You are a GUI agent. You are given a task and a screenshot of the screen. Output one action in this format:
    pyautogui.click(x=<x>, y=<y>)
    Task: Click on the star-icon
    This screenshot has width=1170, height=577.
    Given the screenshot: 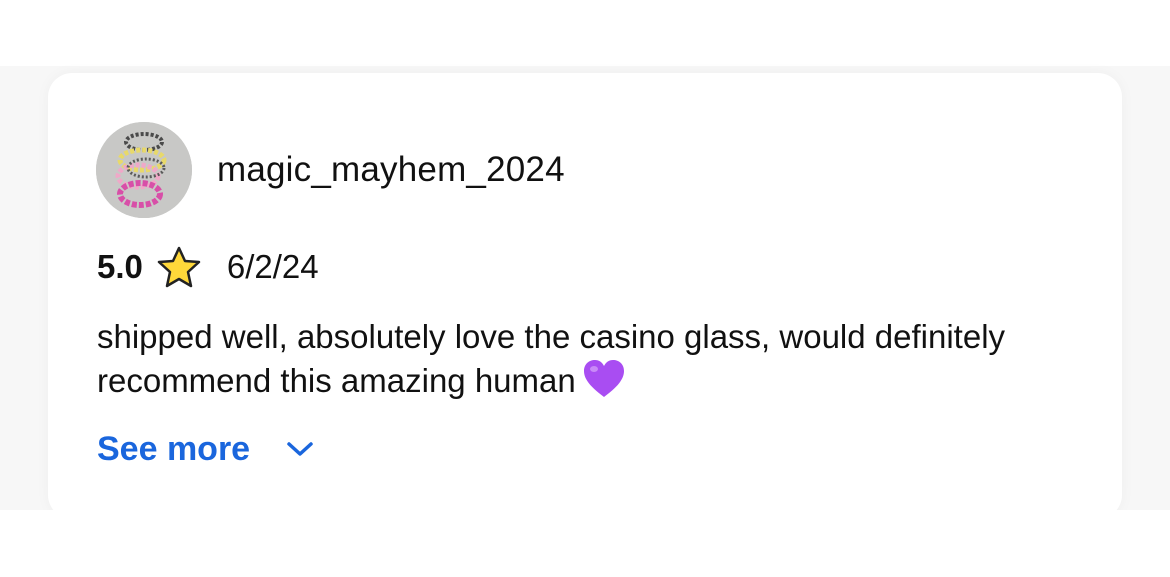 What is the action you would take?
    pyautogui.click(x=179, y=267)
    